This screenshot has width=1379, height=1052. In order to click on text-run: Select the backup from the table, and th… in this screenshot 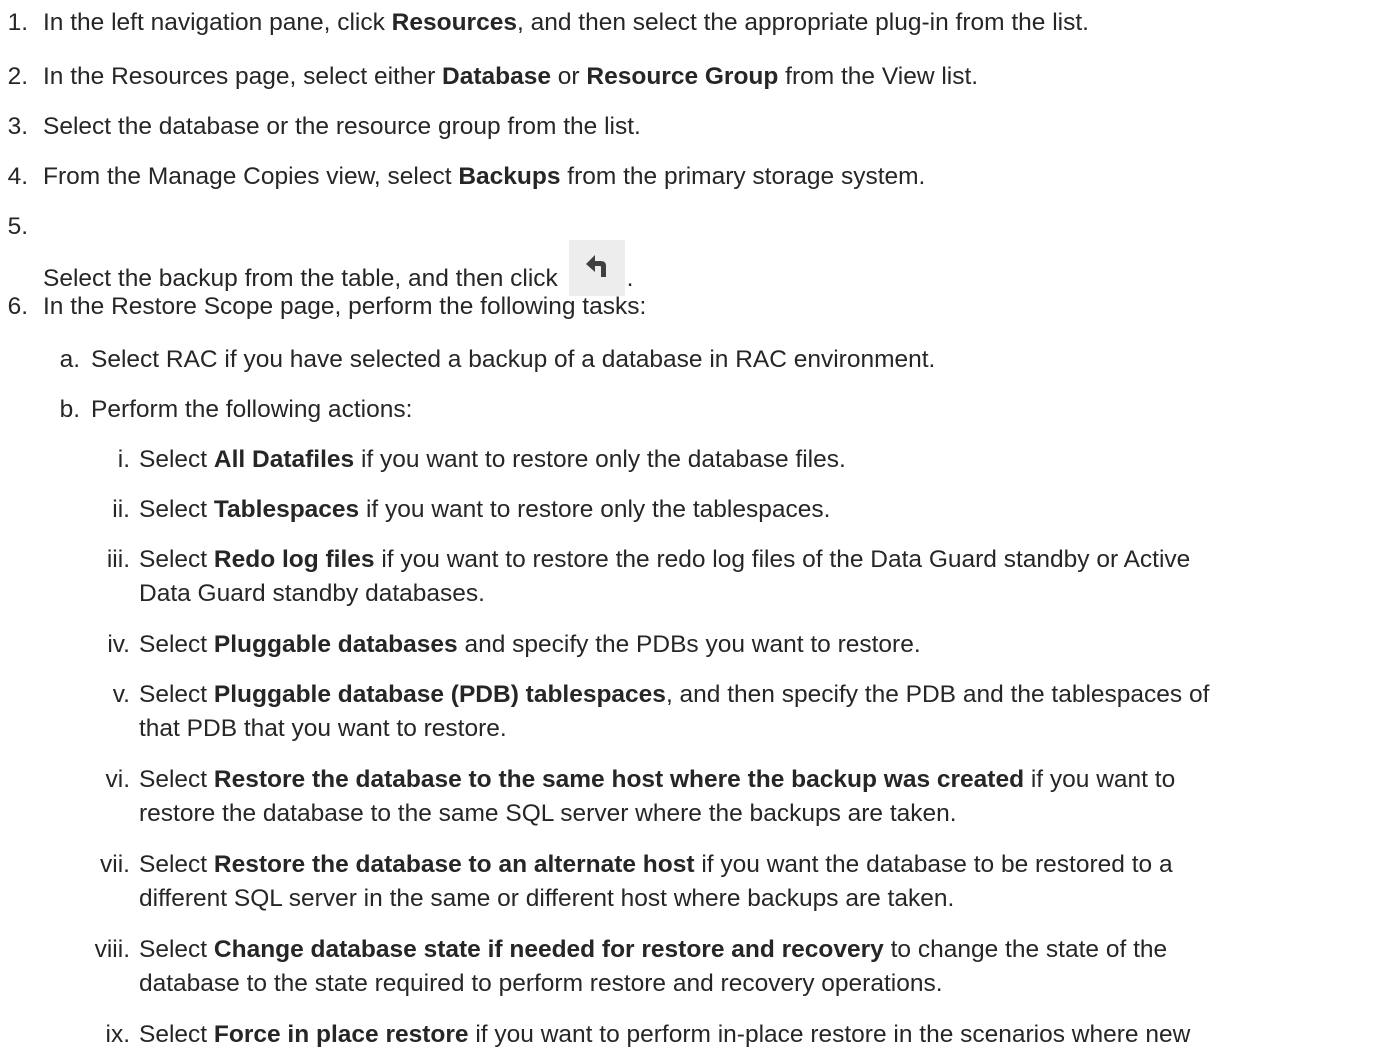, I will do `click(304, 278)`.